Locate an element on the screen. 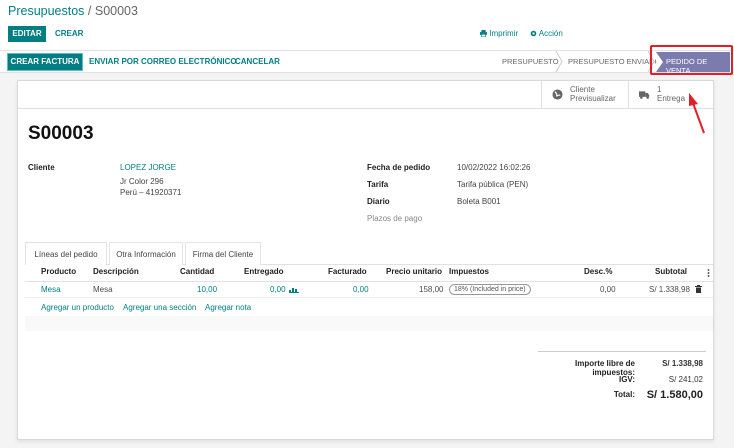  highlight-annotation is located at coordinates (691, 60).